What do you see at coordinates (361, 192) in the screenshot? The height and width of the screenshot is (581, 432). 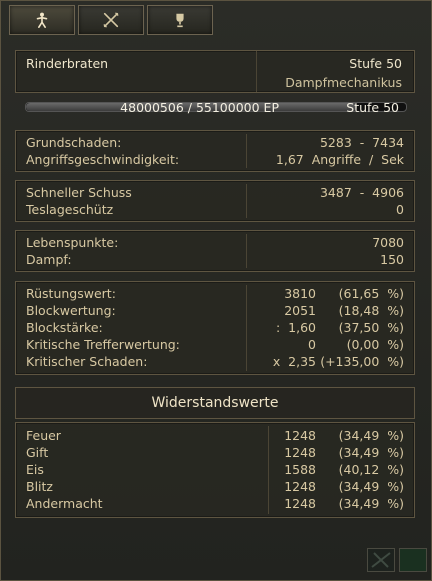 I see `skill-damage-value: 3487 - 4906` at bounding box center [361, 192].